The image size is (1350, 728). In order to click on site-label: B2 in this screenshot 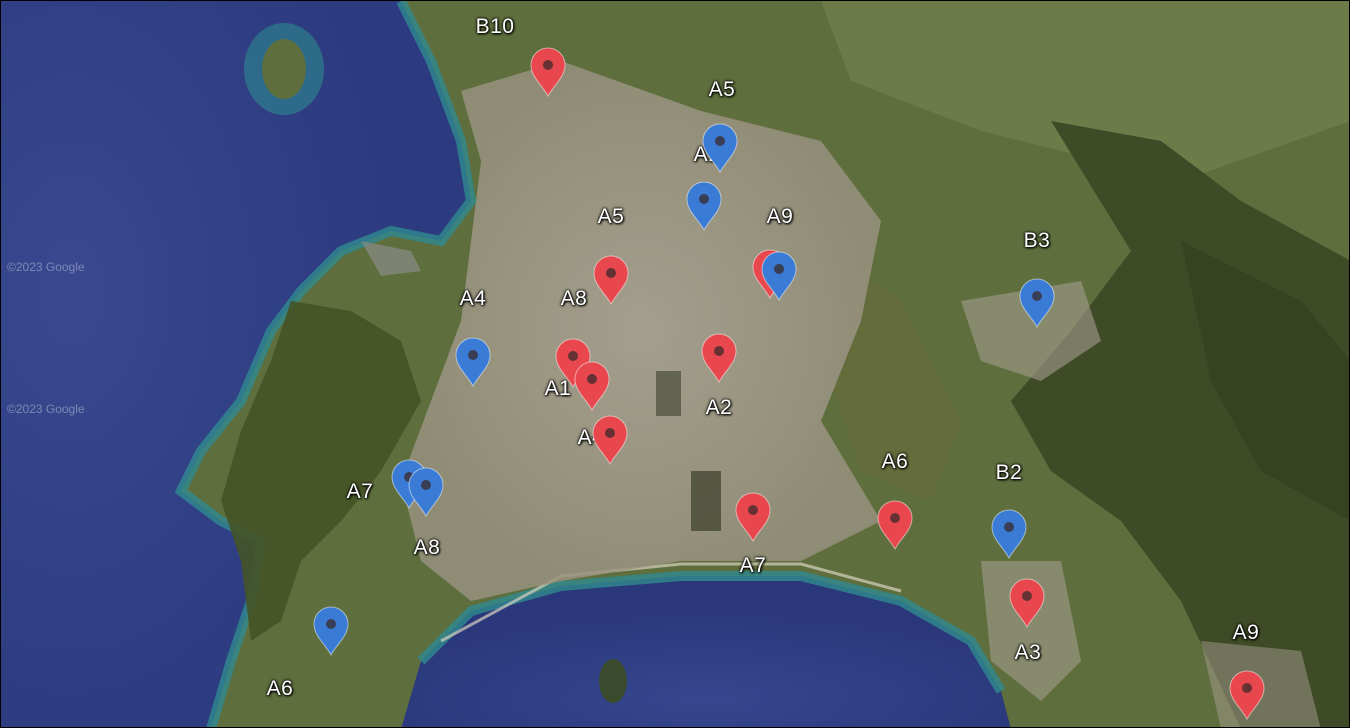, I will do `click(1009, 472)`.